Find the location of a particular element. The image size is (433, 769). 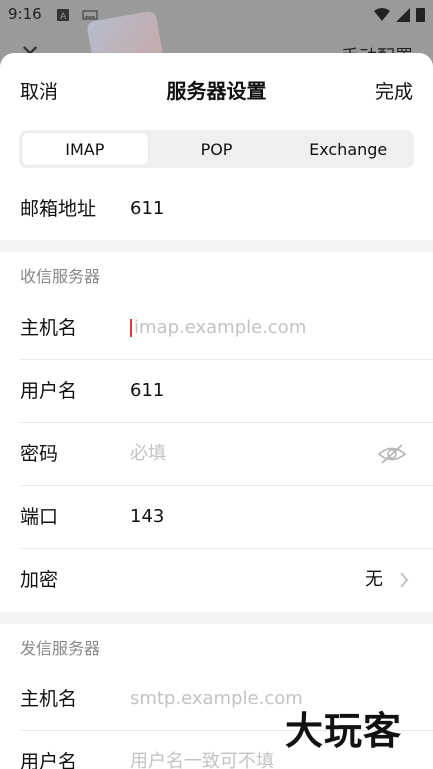

port-label: 端口 is located at coordinates (39, 517).